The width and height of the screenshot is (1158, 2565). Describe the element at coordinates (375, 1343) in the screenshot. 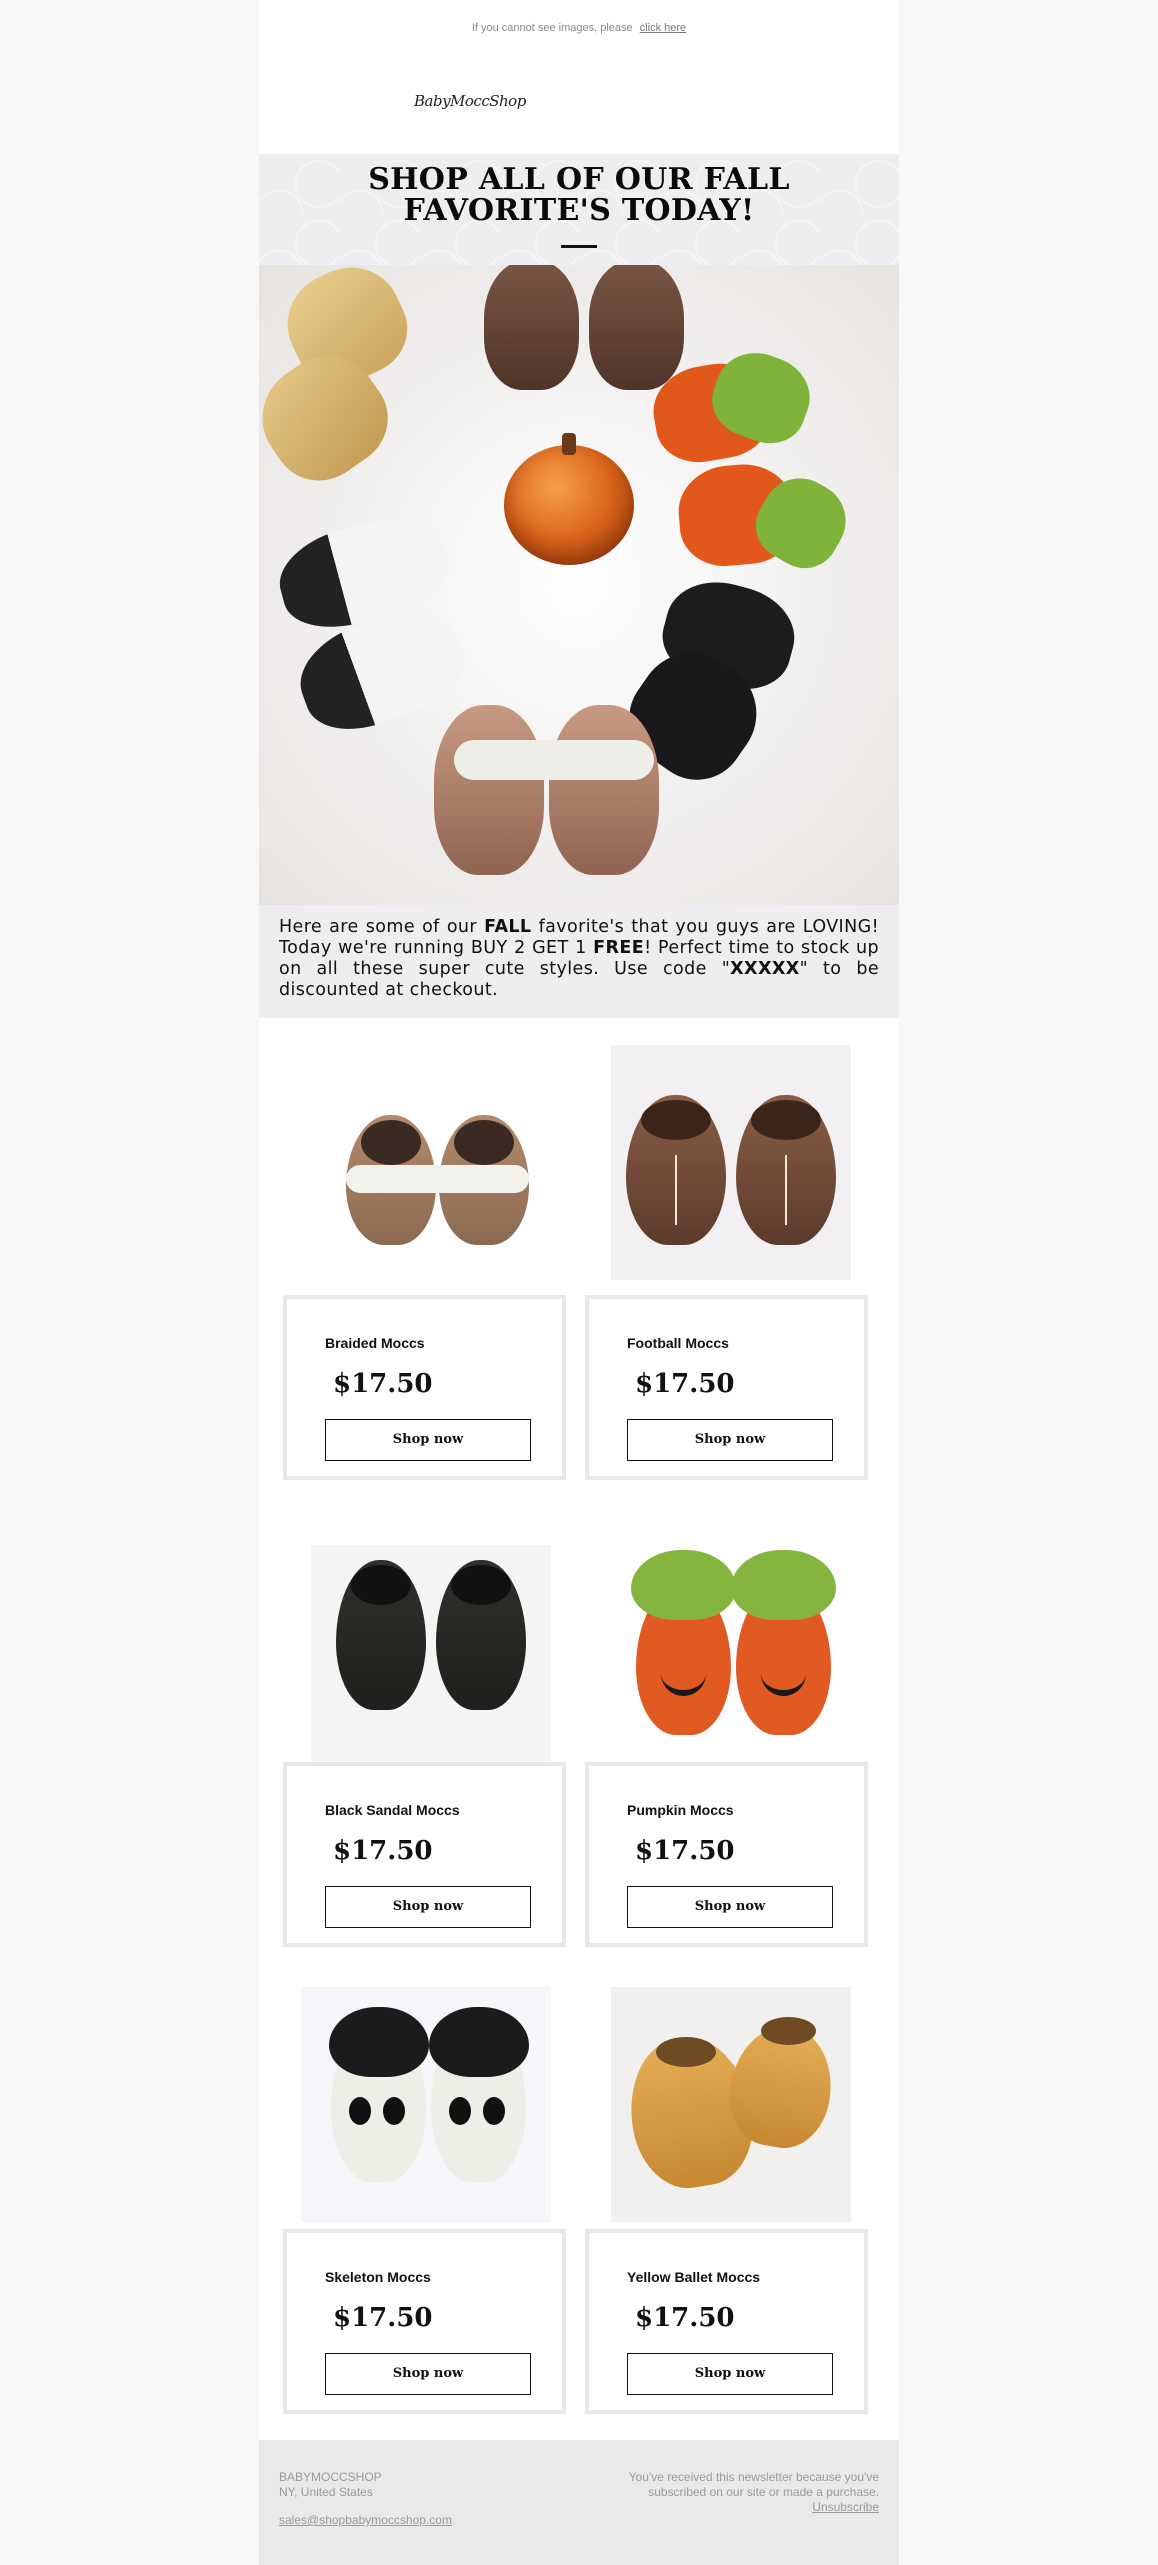

I see `product-name: Braided Moccs` at that location.